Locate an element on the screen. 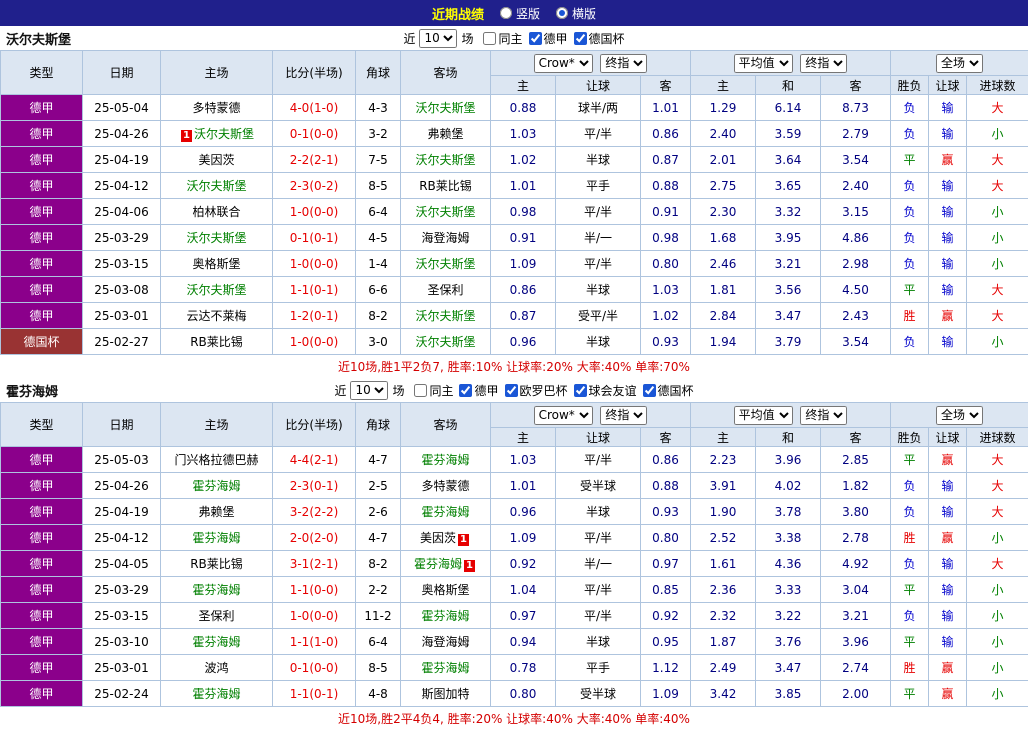 The height and width of the screenshot is (732, 1028). radio-vertical-layout: 竖版 is located at coordinates (519, 13).